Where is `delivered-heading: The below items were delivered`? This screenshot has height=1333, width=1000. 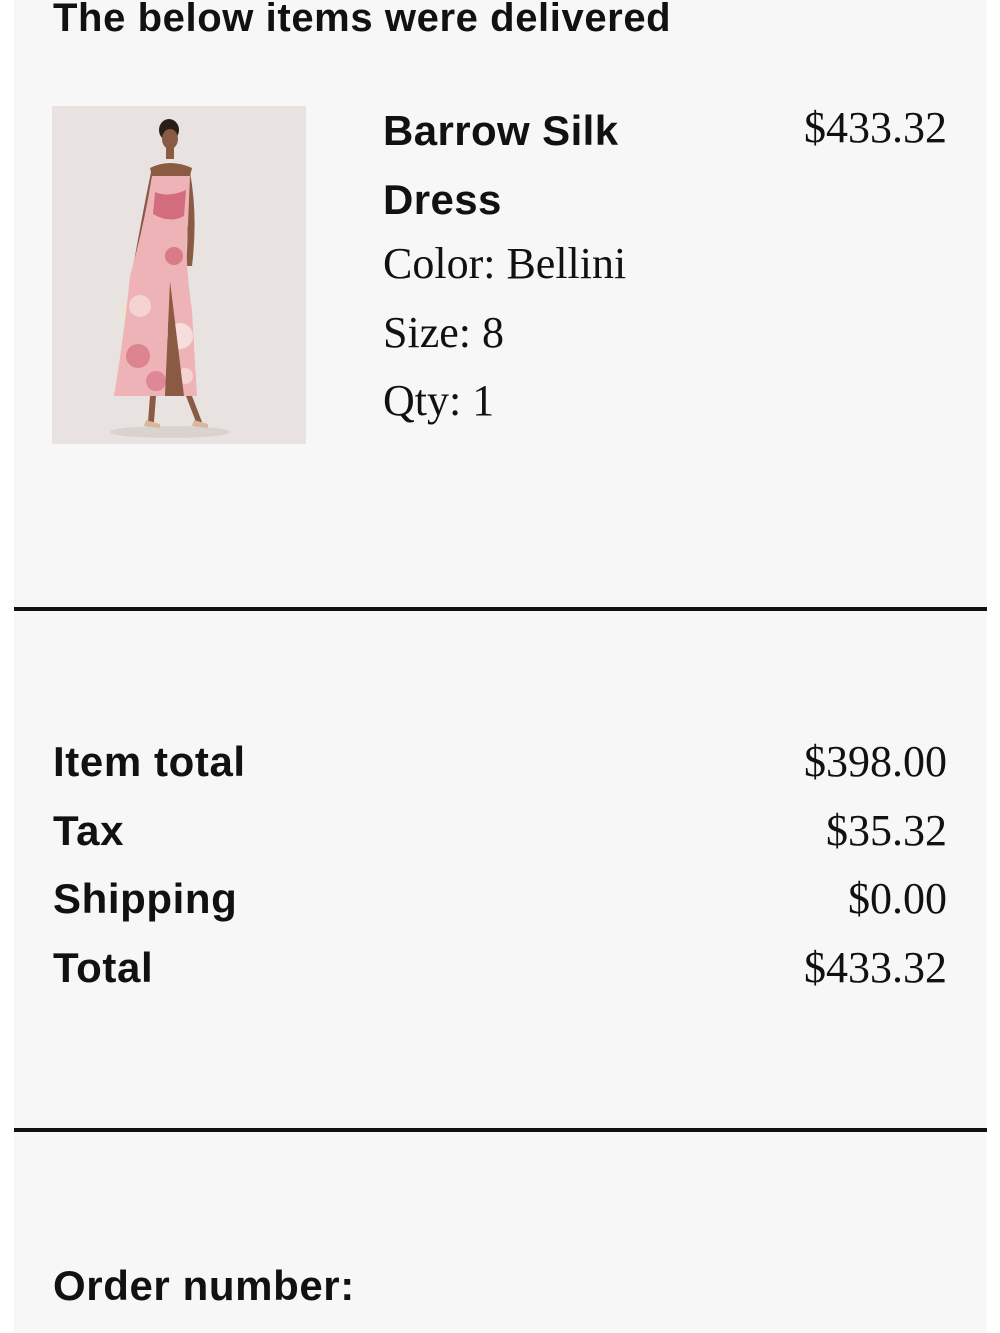 delivered-heading: The below items were delivered is located at coordinates (362, 20).